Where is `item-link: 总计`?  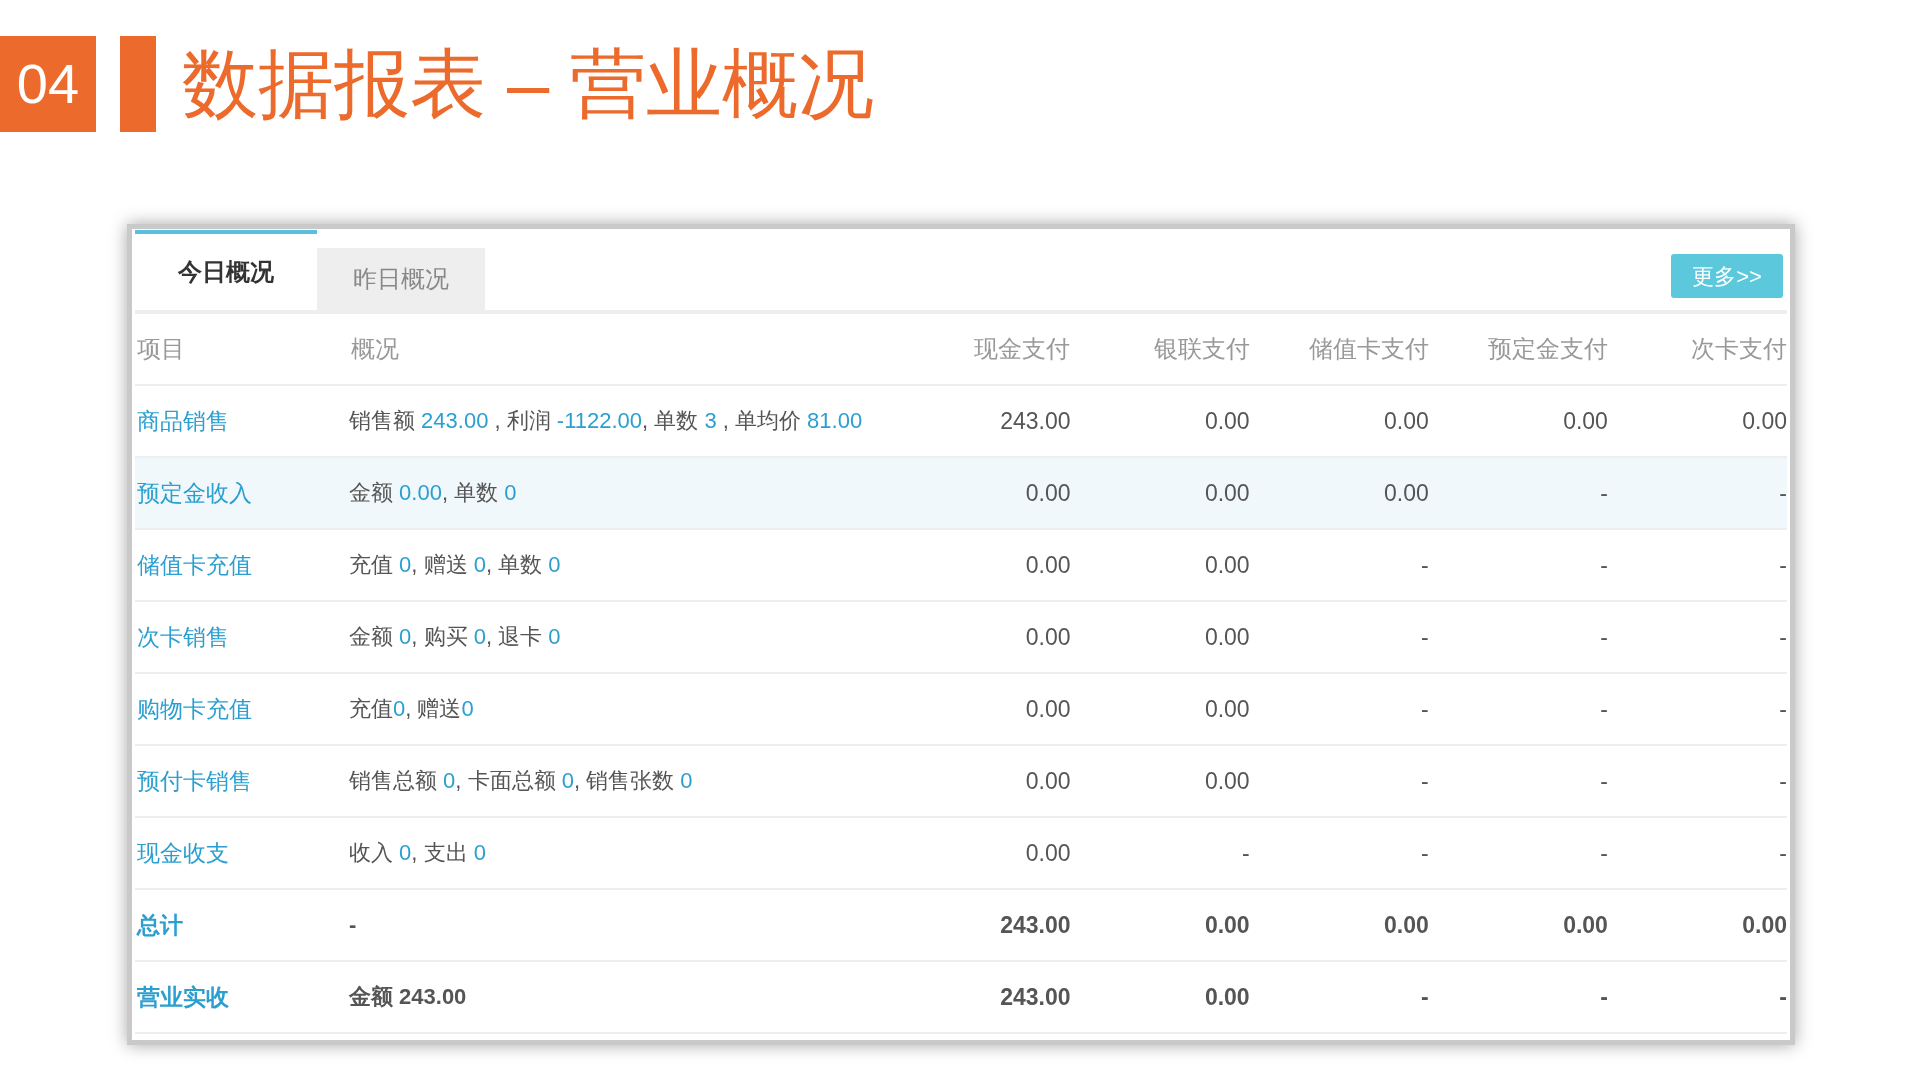
item-link: 总计 is located at coordinates (160, 924).